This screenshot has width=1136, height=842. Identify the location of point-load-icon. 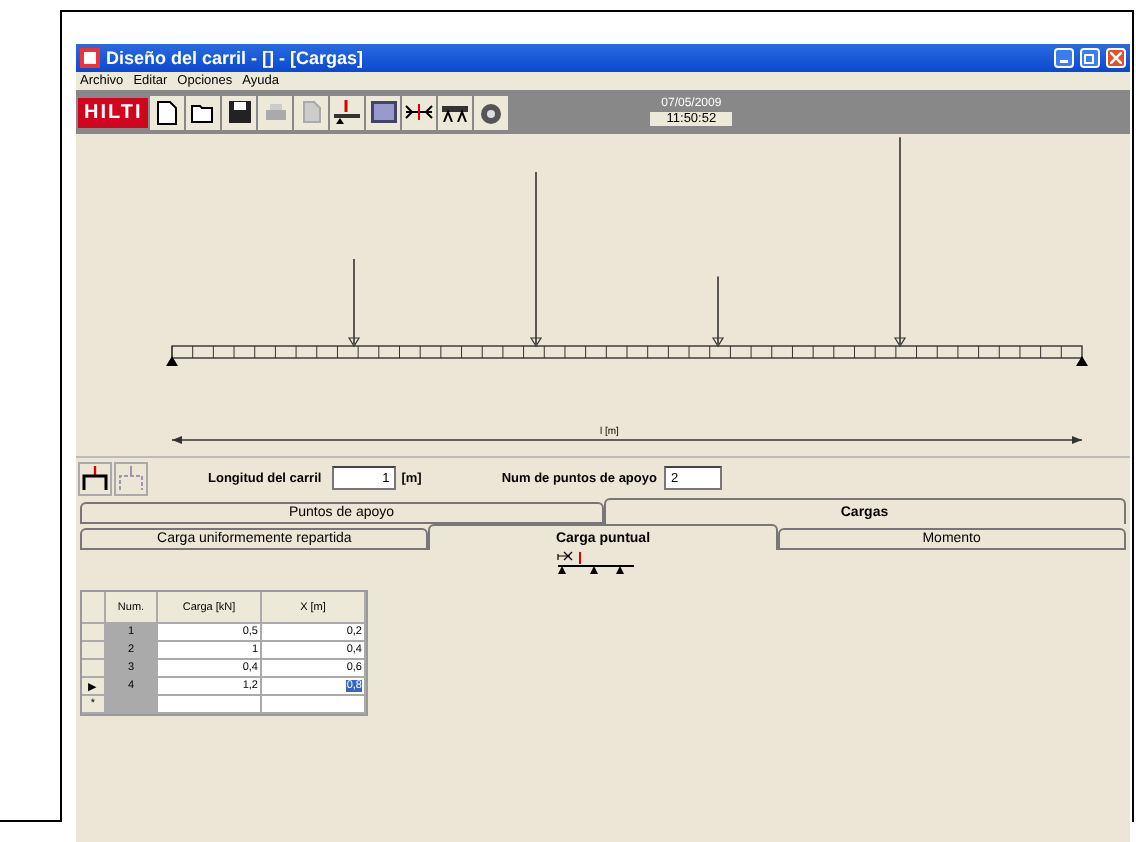
(596, 562).